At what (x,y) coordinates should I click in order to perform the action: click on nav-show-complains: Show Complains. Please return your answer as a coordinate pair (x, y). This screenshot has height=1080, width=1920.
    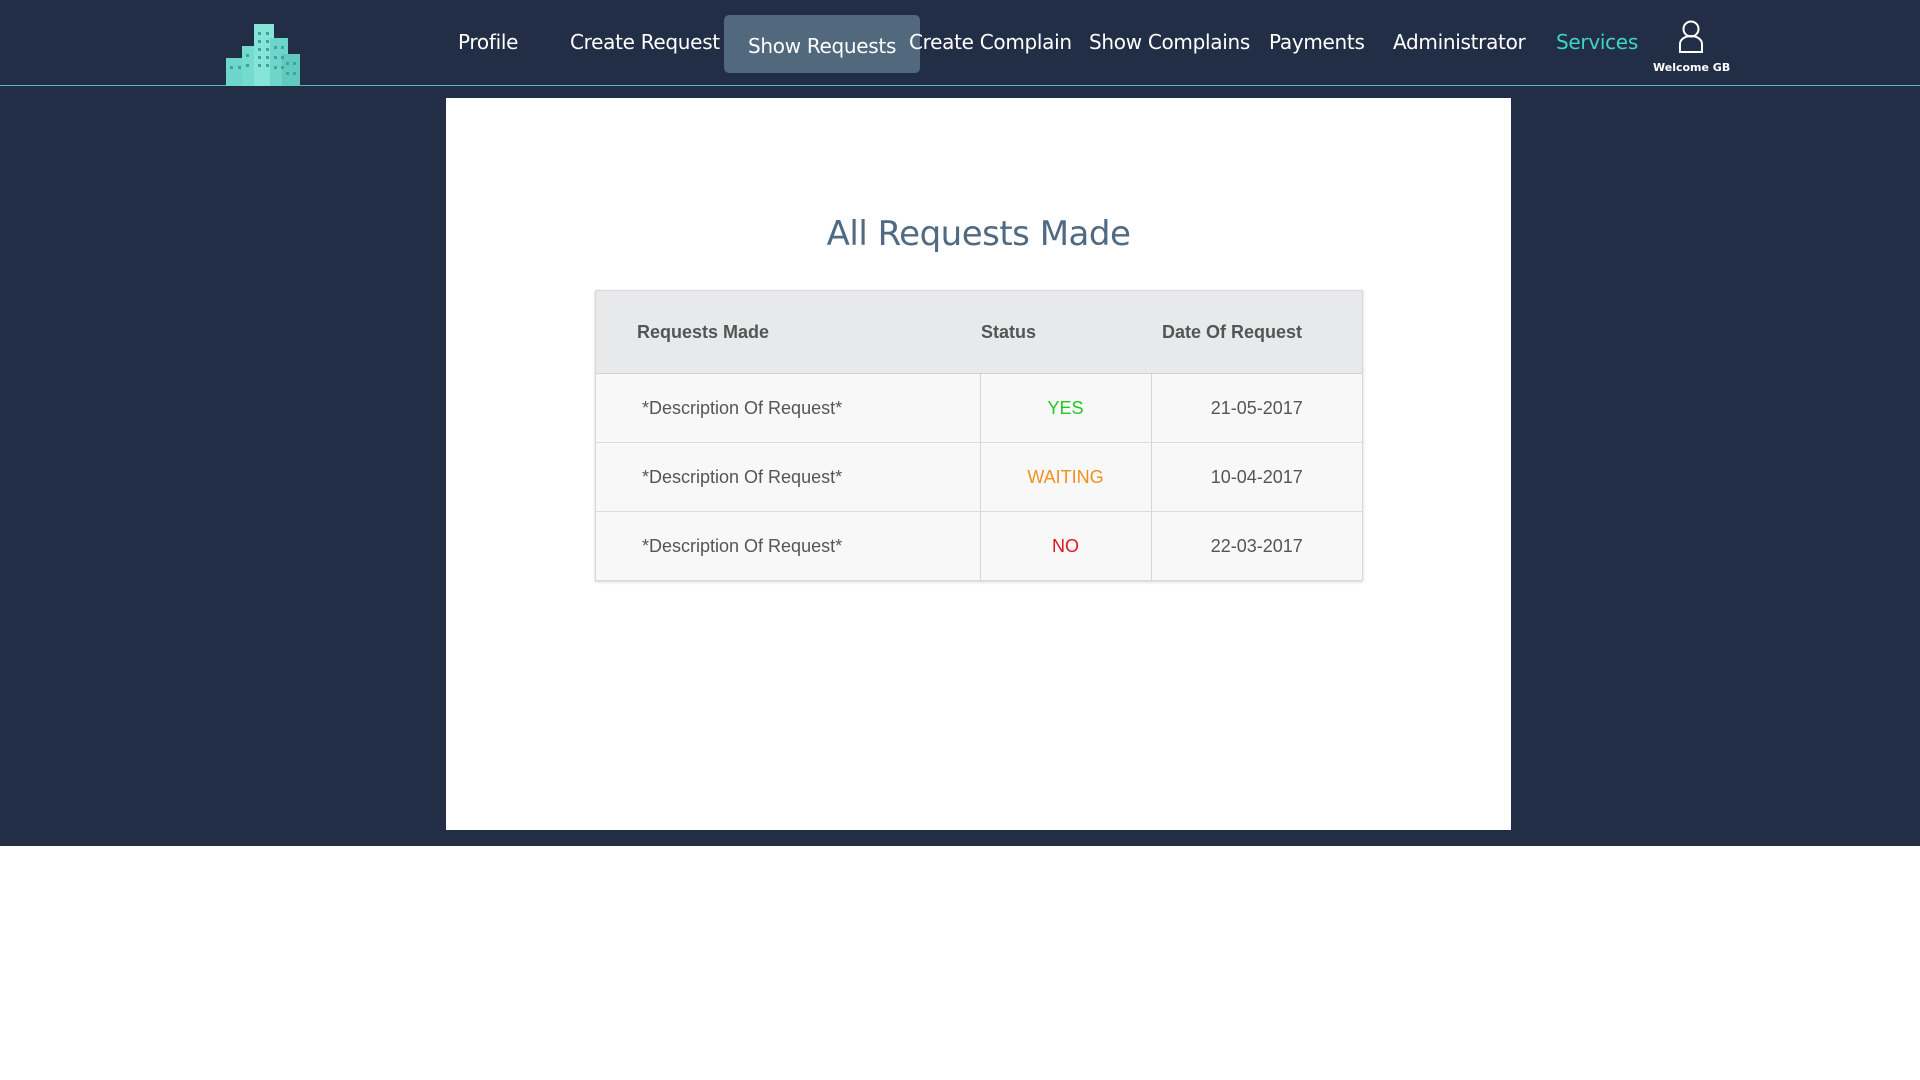
    Looking at the image, I should click on (1169, 42).